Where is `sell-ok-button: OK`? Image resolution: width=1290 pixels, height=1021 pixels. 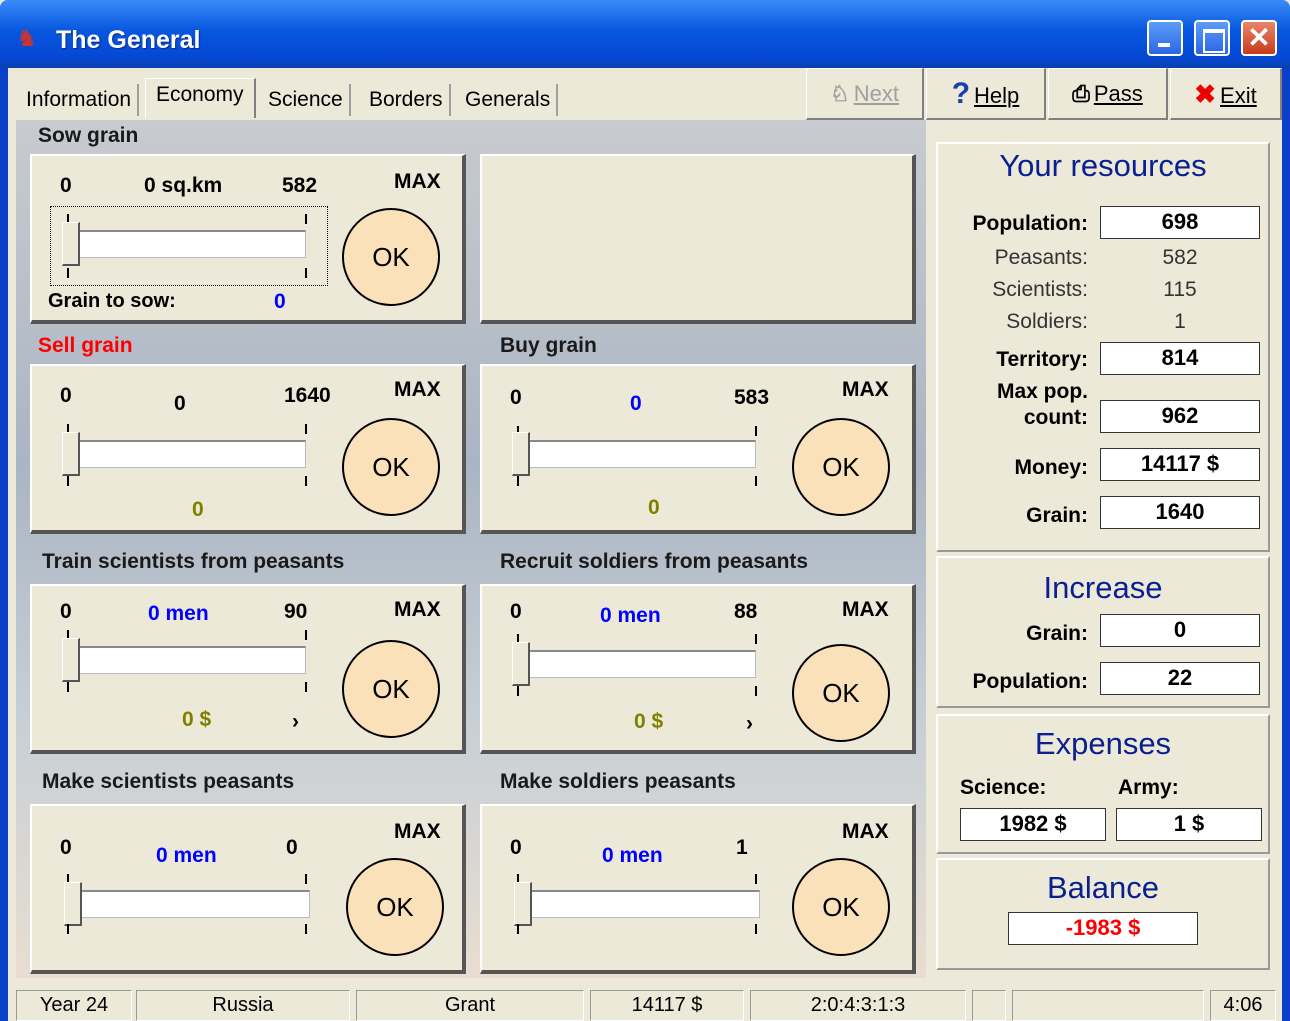
sell-ok-button: OK is located at coordinates (391, 467).